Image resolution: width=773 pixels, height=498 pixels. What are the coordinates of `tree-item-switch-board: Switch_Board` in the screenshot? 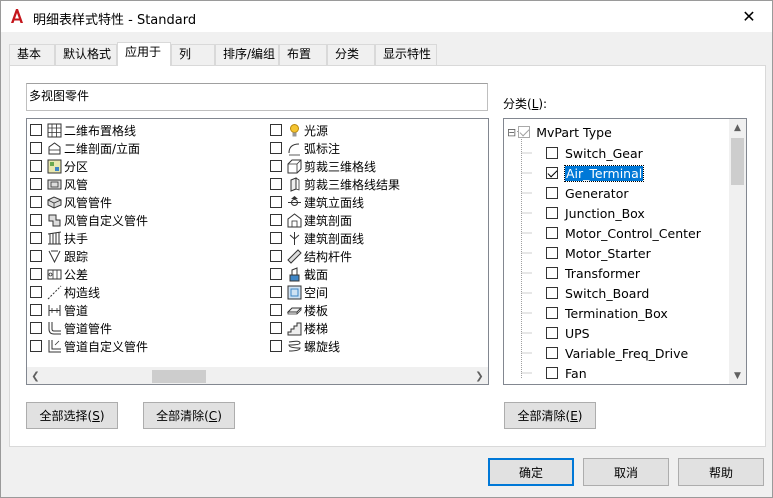 It's located at (597, 293).